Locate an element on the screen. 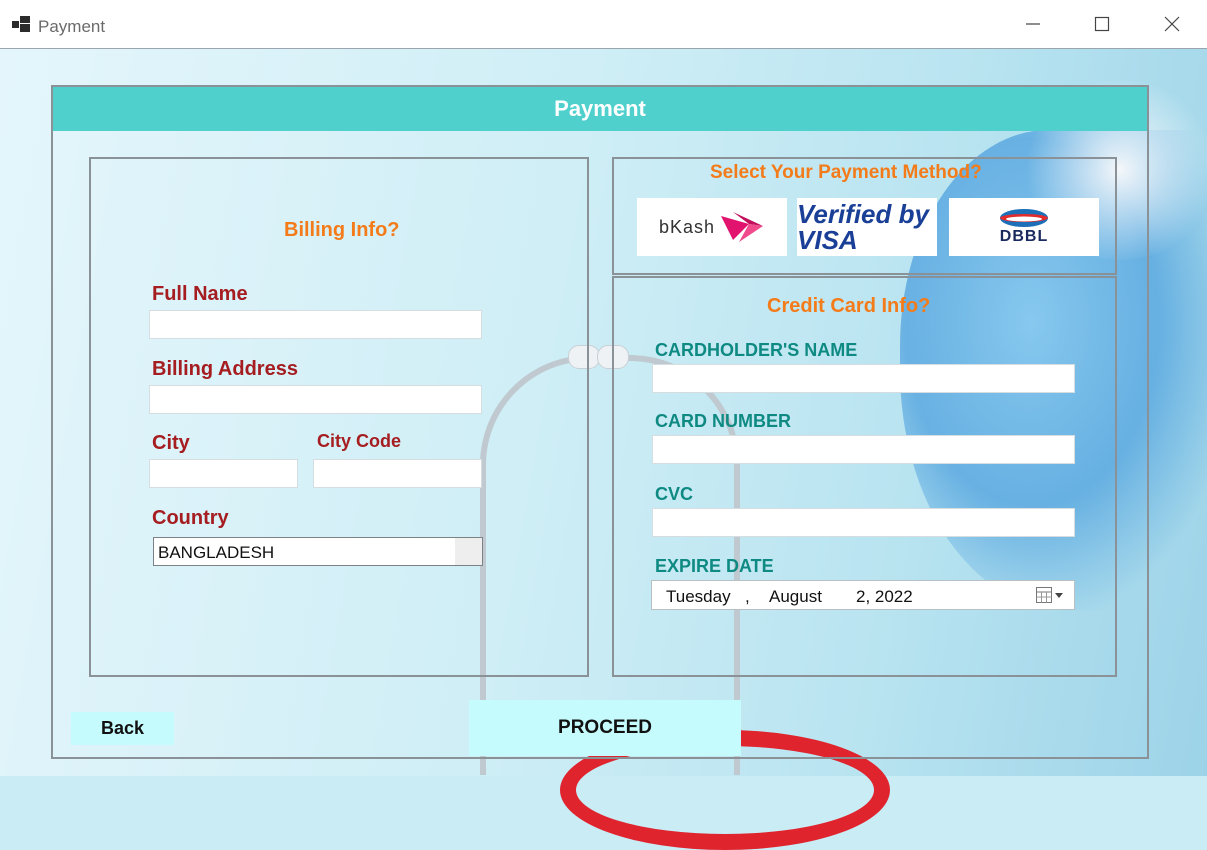 The height and width of the screenshot is (850, 1207). billing-address-label: Billing Address is located at coordinates (225, 369).